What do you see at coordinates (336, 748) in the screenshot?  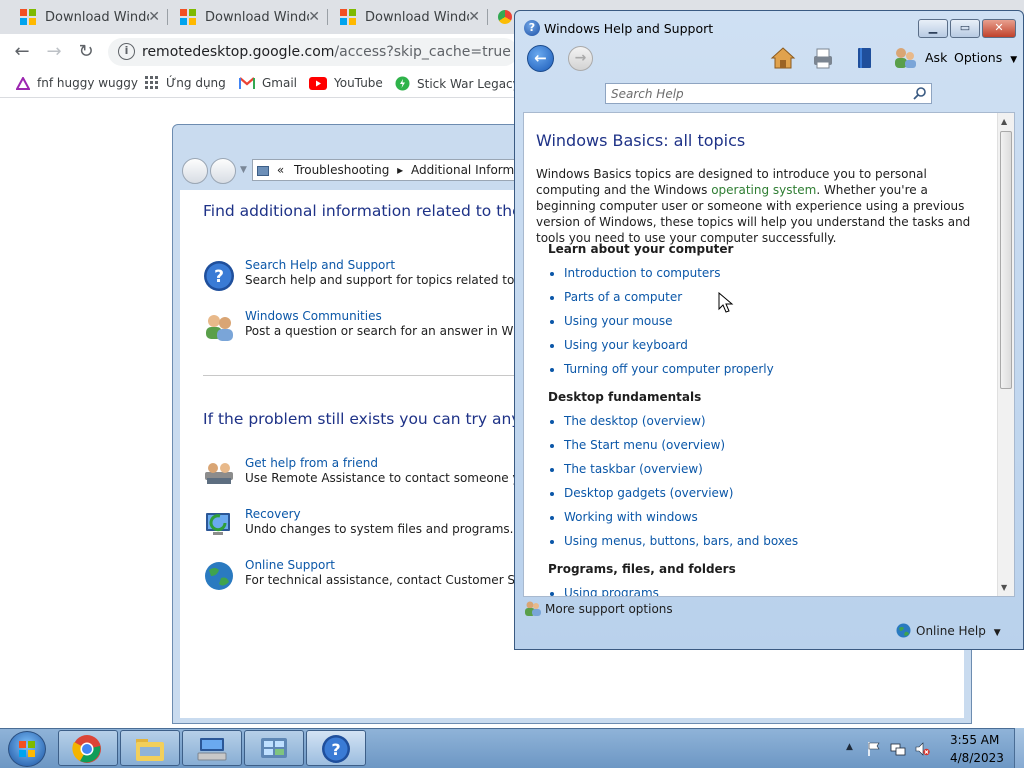 I see `taskbar-help: ?` at bounding box center [336, 748].